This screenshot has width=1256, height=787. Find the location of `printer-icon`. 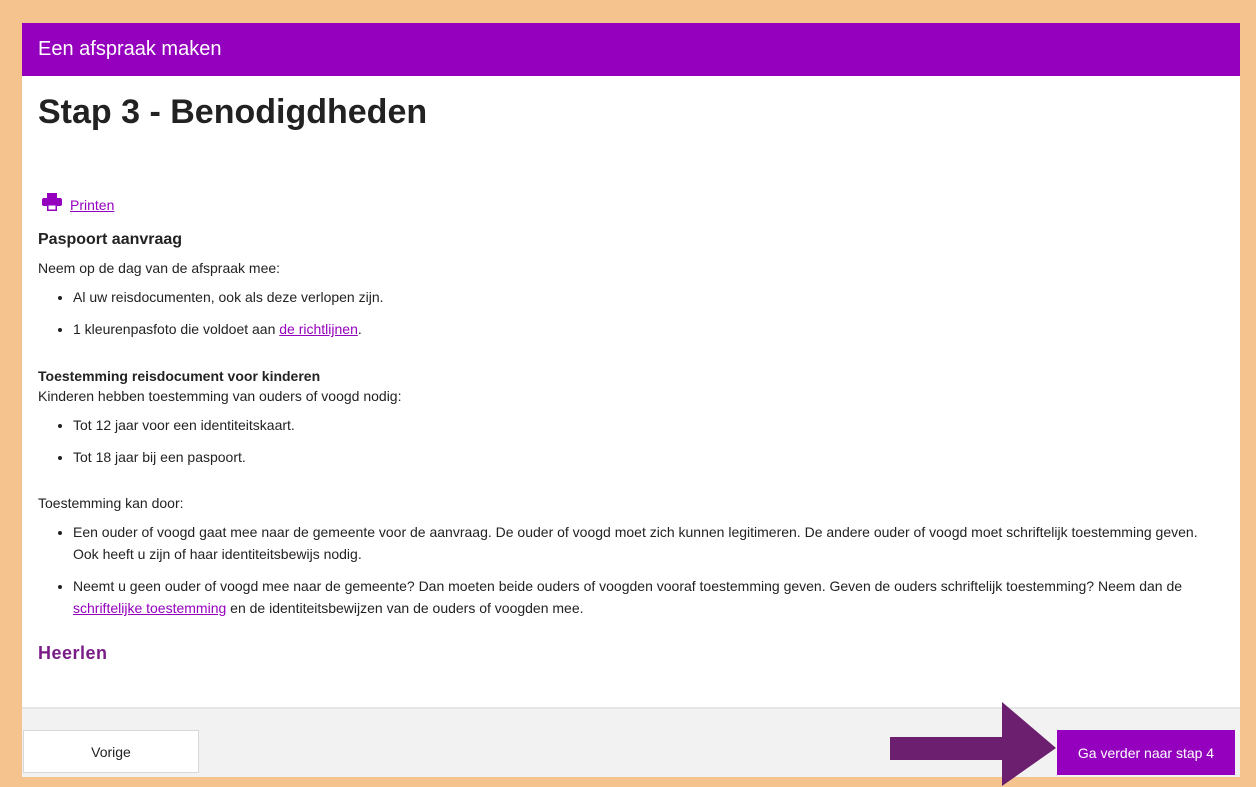

printer-icon is located at coordinates (52, 204).